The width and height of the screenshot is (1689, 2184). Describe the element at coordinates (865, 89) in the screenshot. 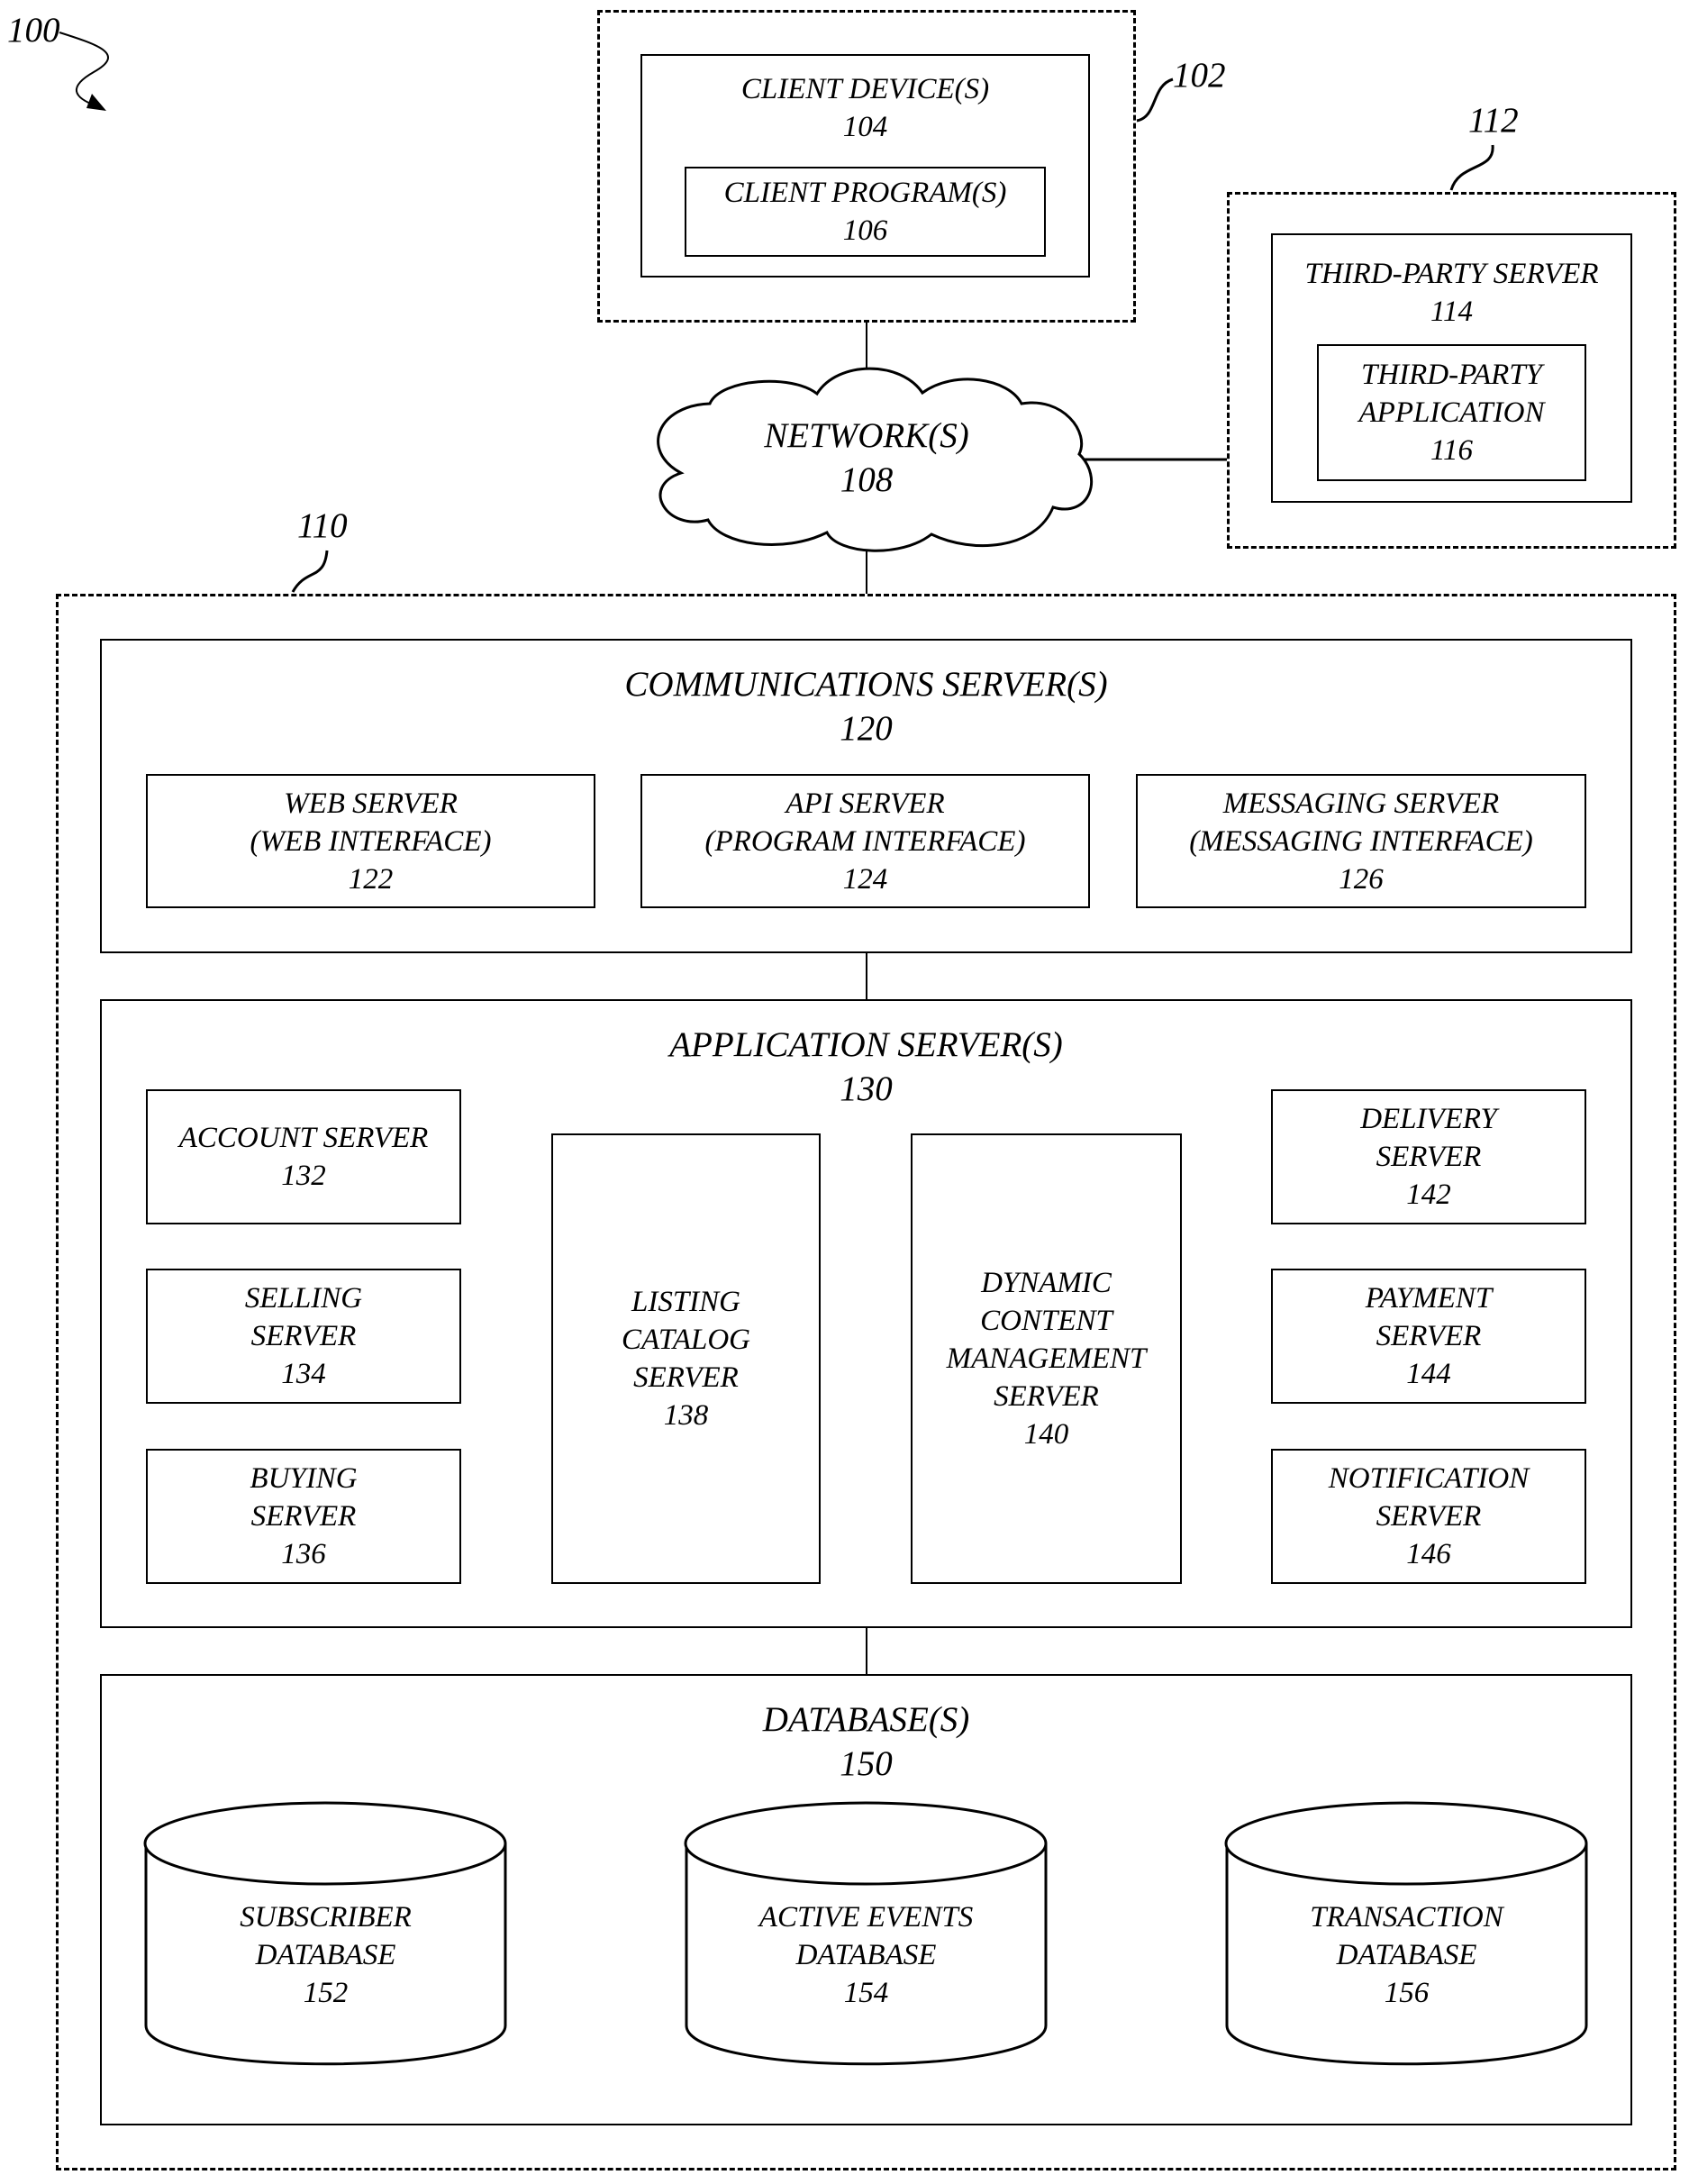

I see `client-device-title: CLIENT DEVICE(S)` at that location.